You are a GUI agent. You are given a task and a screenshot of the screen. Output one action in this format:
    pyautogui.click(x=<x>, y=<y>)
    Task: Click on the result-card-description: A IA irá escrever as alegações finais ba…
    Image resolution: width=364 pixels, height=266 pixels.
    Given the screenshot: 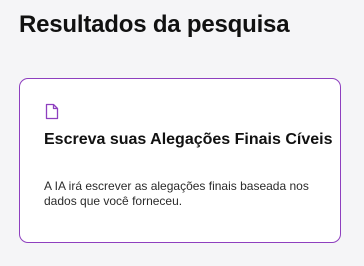 What is the action you would take?
    pyautogui.click(x=176, y=193)
    